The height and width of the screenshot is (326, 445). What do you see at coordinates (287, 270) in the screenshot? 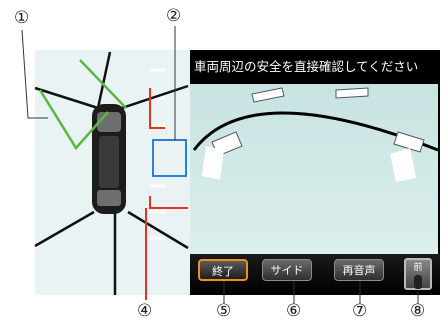
I see `side-button: サイド` at bounding box center [287, 270].